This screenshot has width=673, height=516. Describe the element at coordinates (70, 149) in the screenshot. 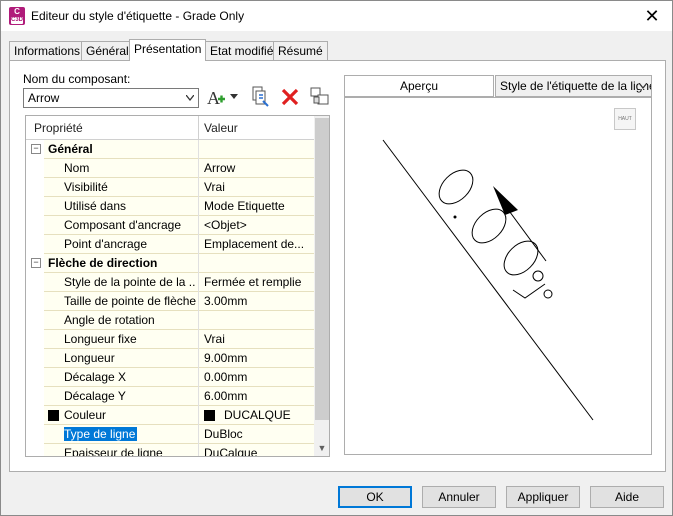

I see `category-label: Général` at that location.